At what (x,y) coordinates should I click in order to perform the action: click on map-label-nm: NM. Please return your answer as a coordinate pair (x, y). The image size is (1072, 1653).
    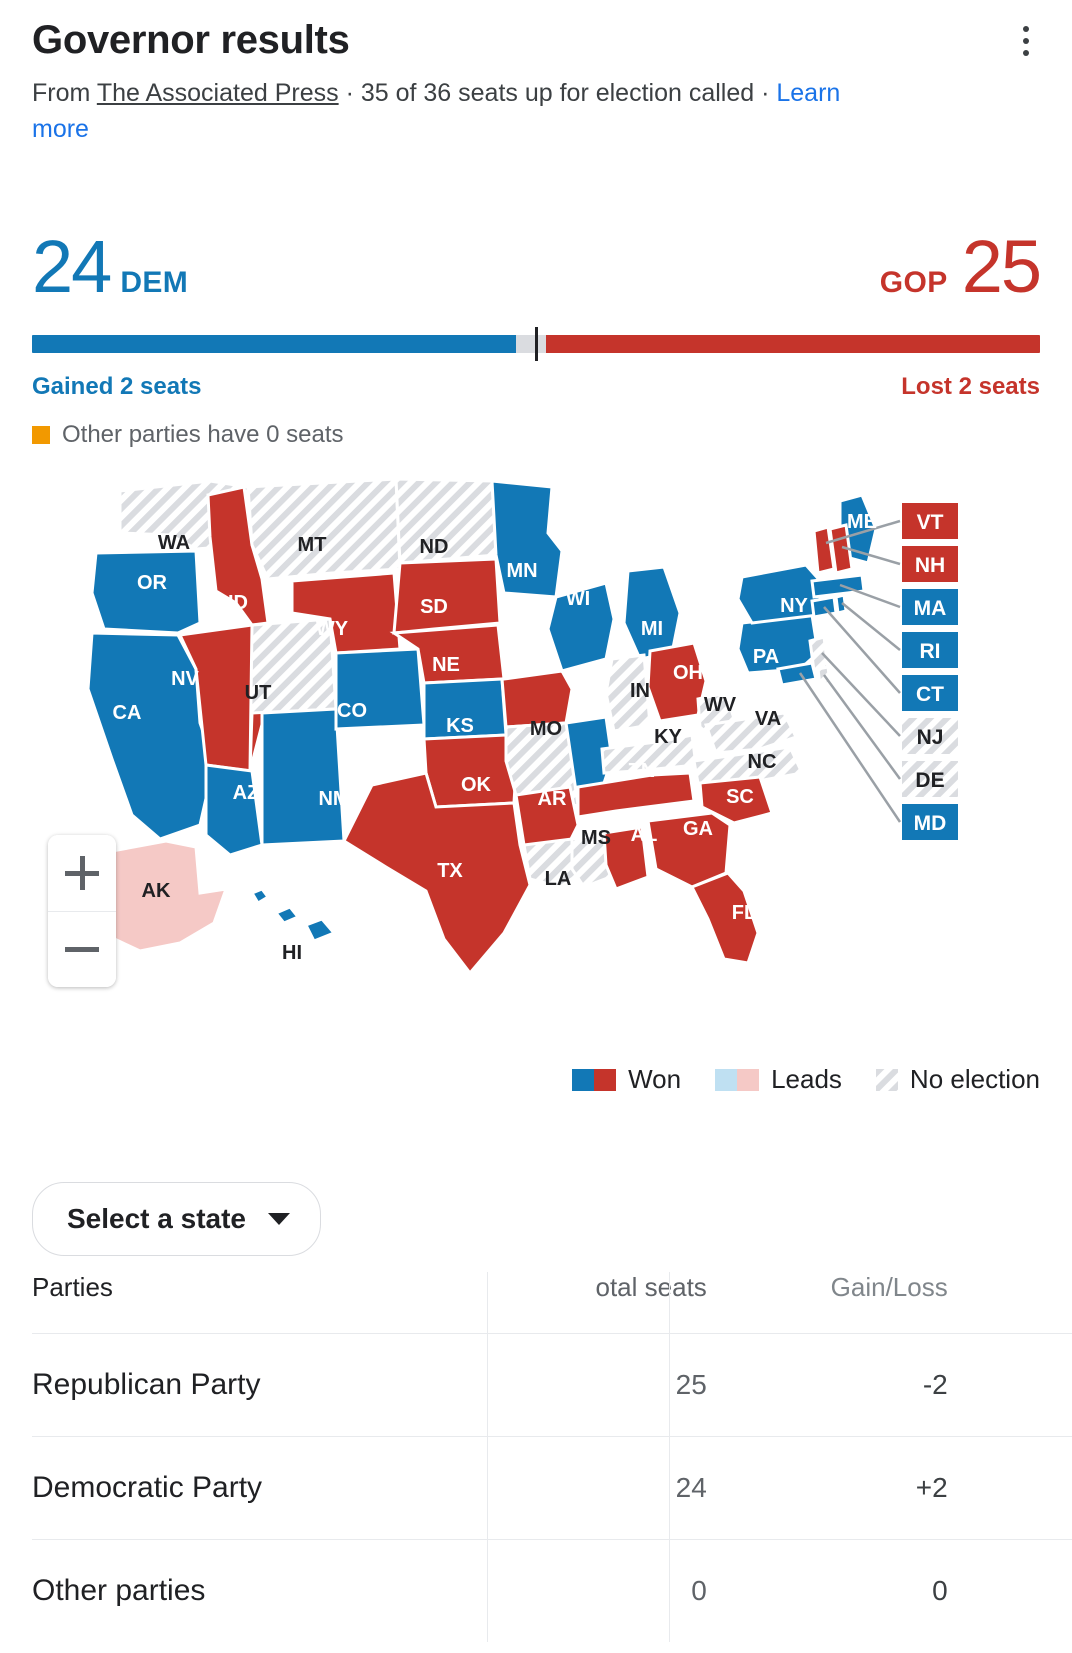
    Looking at the image, I should click on (333, 799).